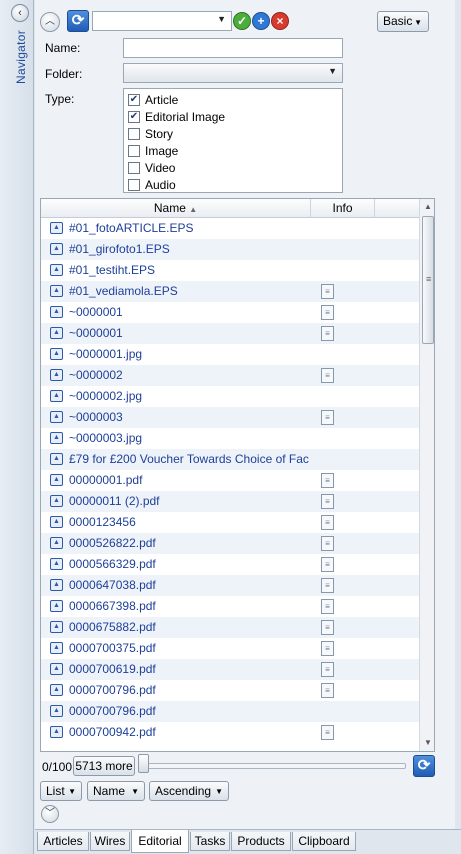 Image resolution: width=461 pixels, height=854 pixels. Describe the element at coordinates (230, 648) in the screenshot. I see `list-item: ▲ 0000700375.pdf ≡` at that location.